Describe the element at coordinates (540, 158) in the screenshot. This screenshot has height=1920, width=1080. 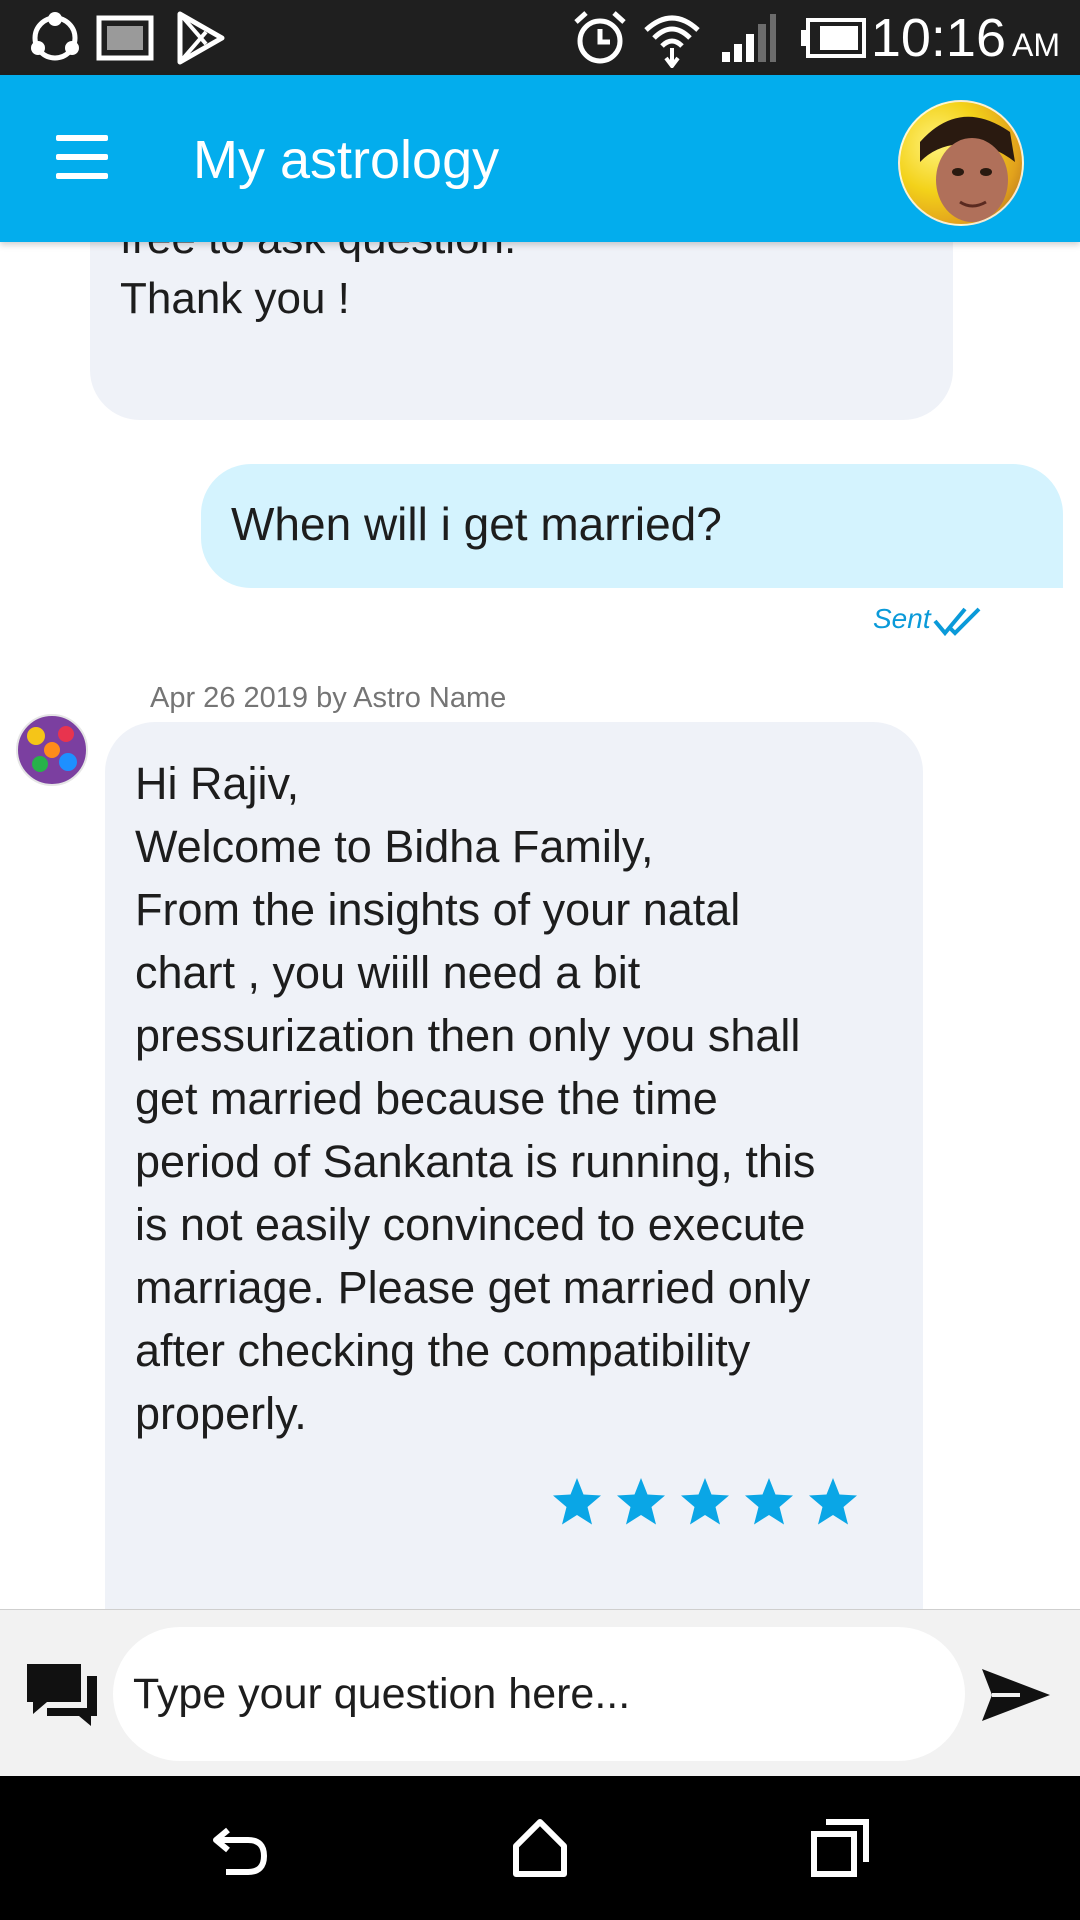
I see `app-bar: My astrology` at that location.